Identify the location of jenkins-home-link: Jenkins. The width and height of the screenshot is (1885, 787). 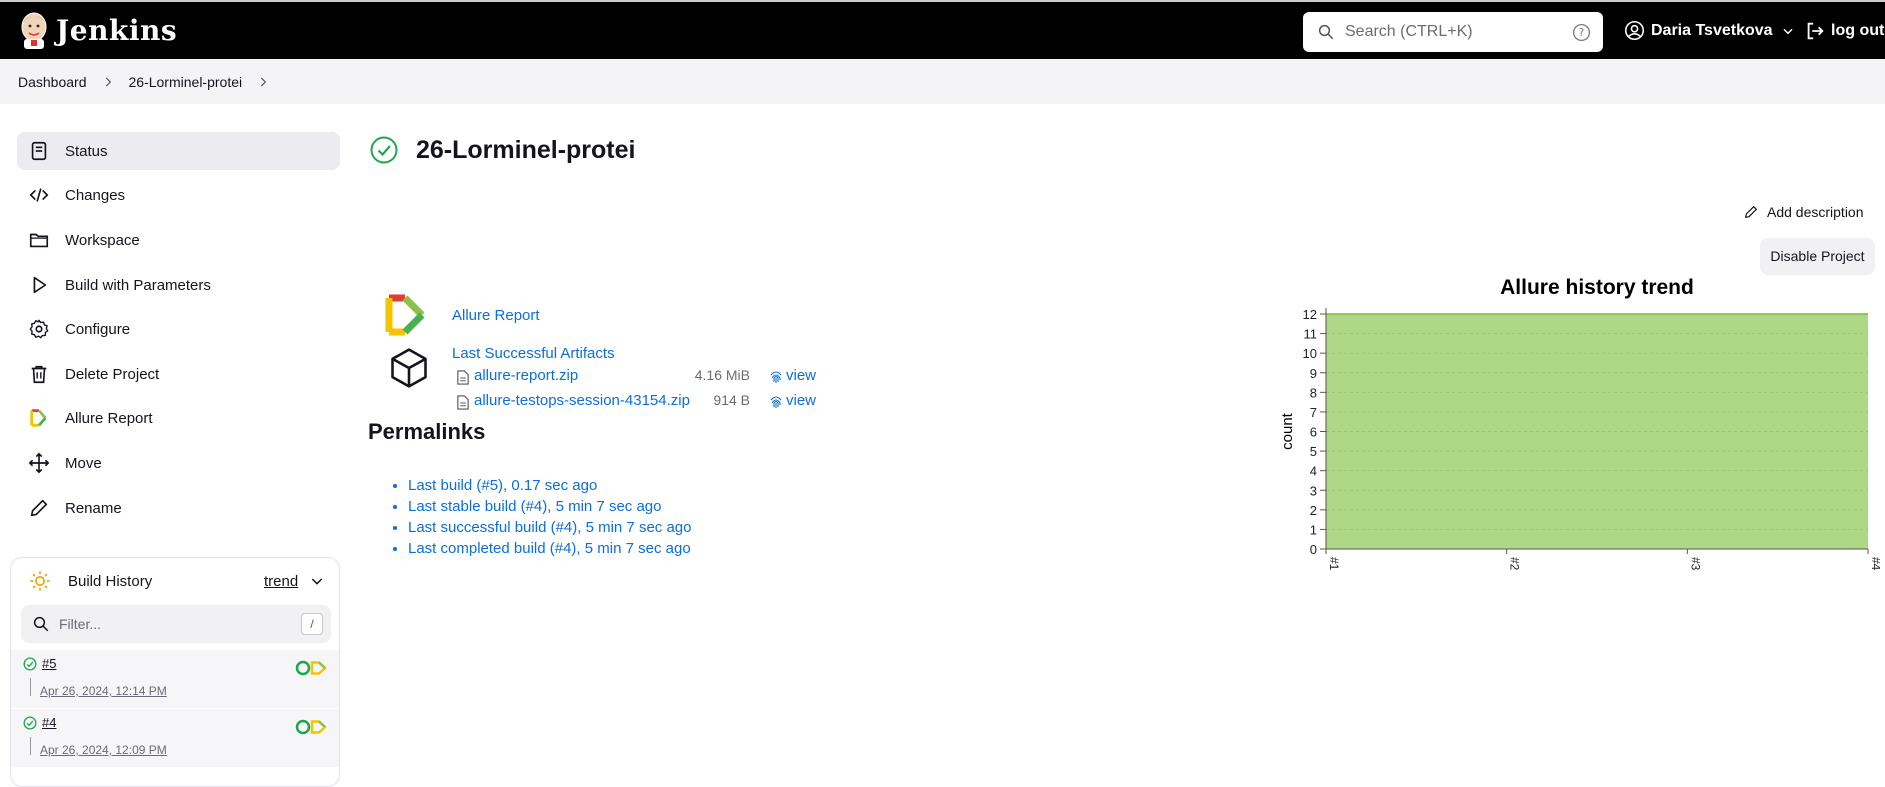
(97, 30).